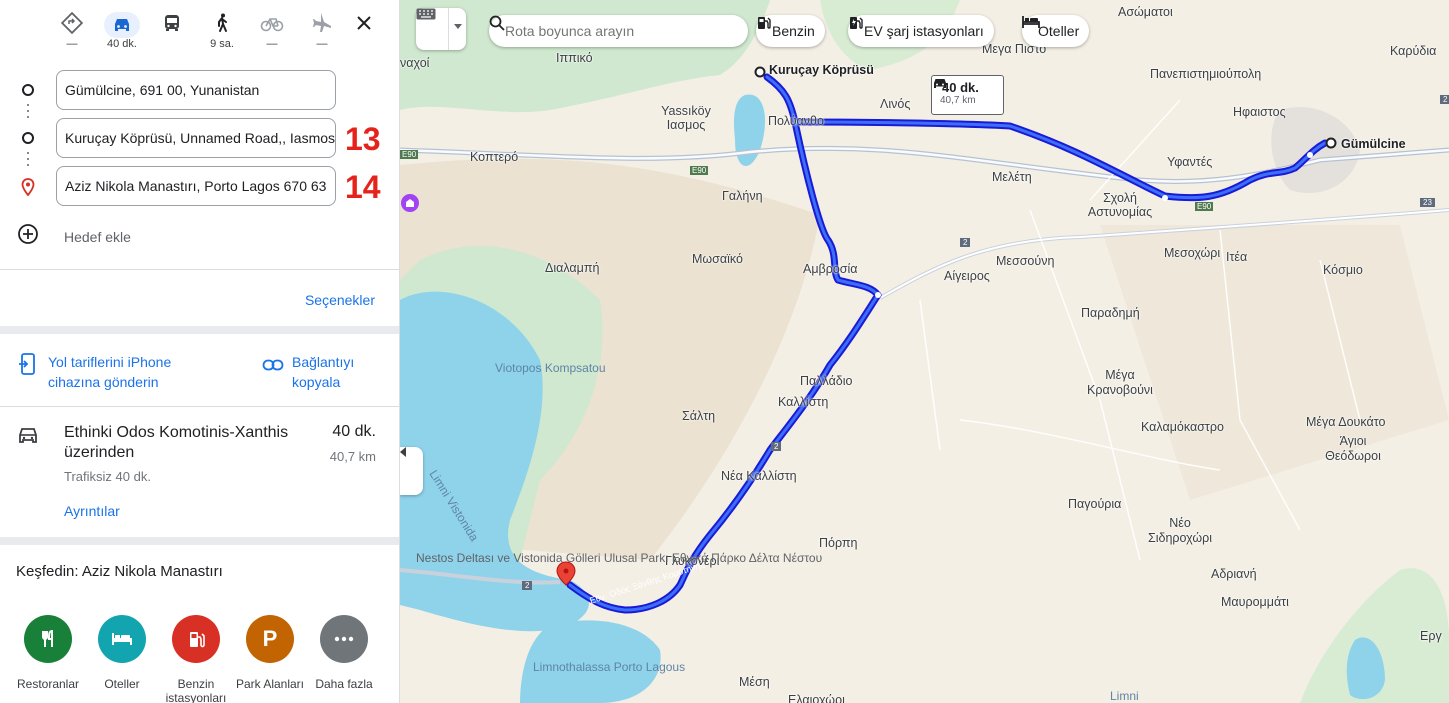 The image size is (1449, 703). What do you see at coordinates (363, 139) in the screenshot?
I see `waypoint-number-badge: 13` at bounding box center [363, 139].